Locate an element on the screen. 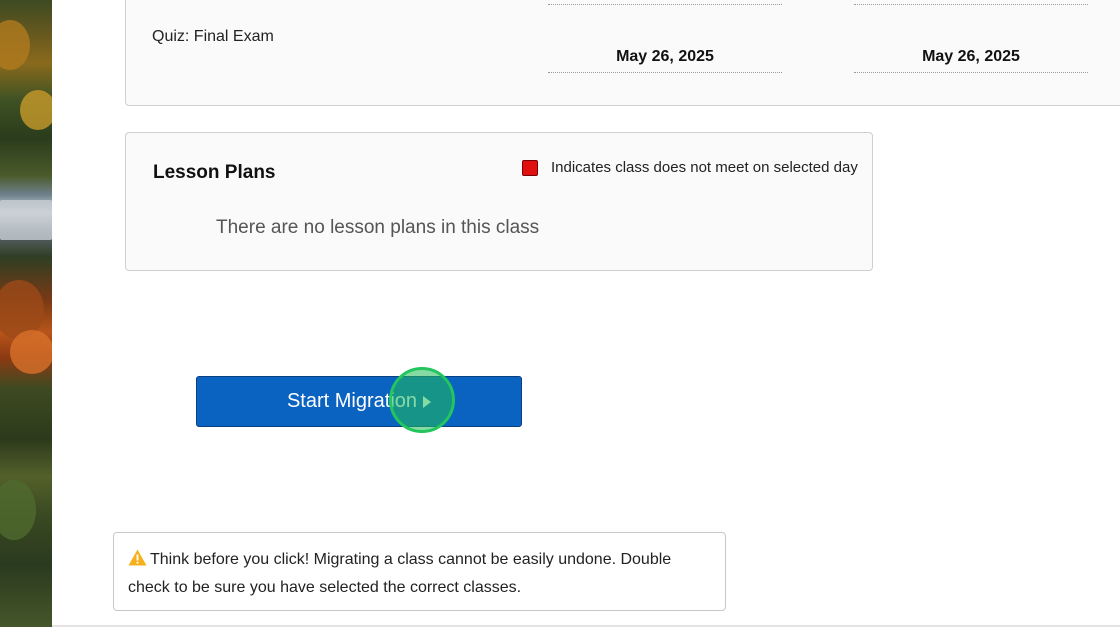 This screenshot has width=1120, height=627. assessment-name: Quiz: Final Exam is located at coordinates (213, 36).